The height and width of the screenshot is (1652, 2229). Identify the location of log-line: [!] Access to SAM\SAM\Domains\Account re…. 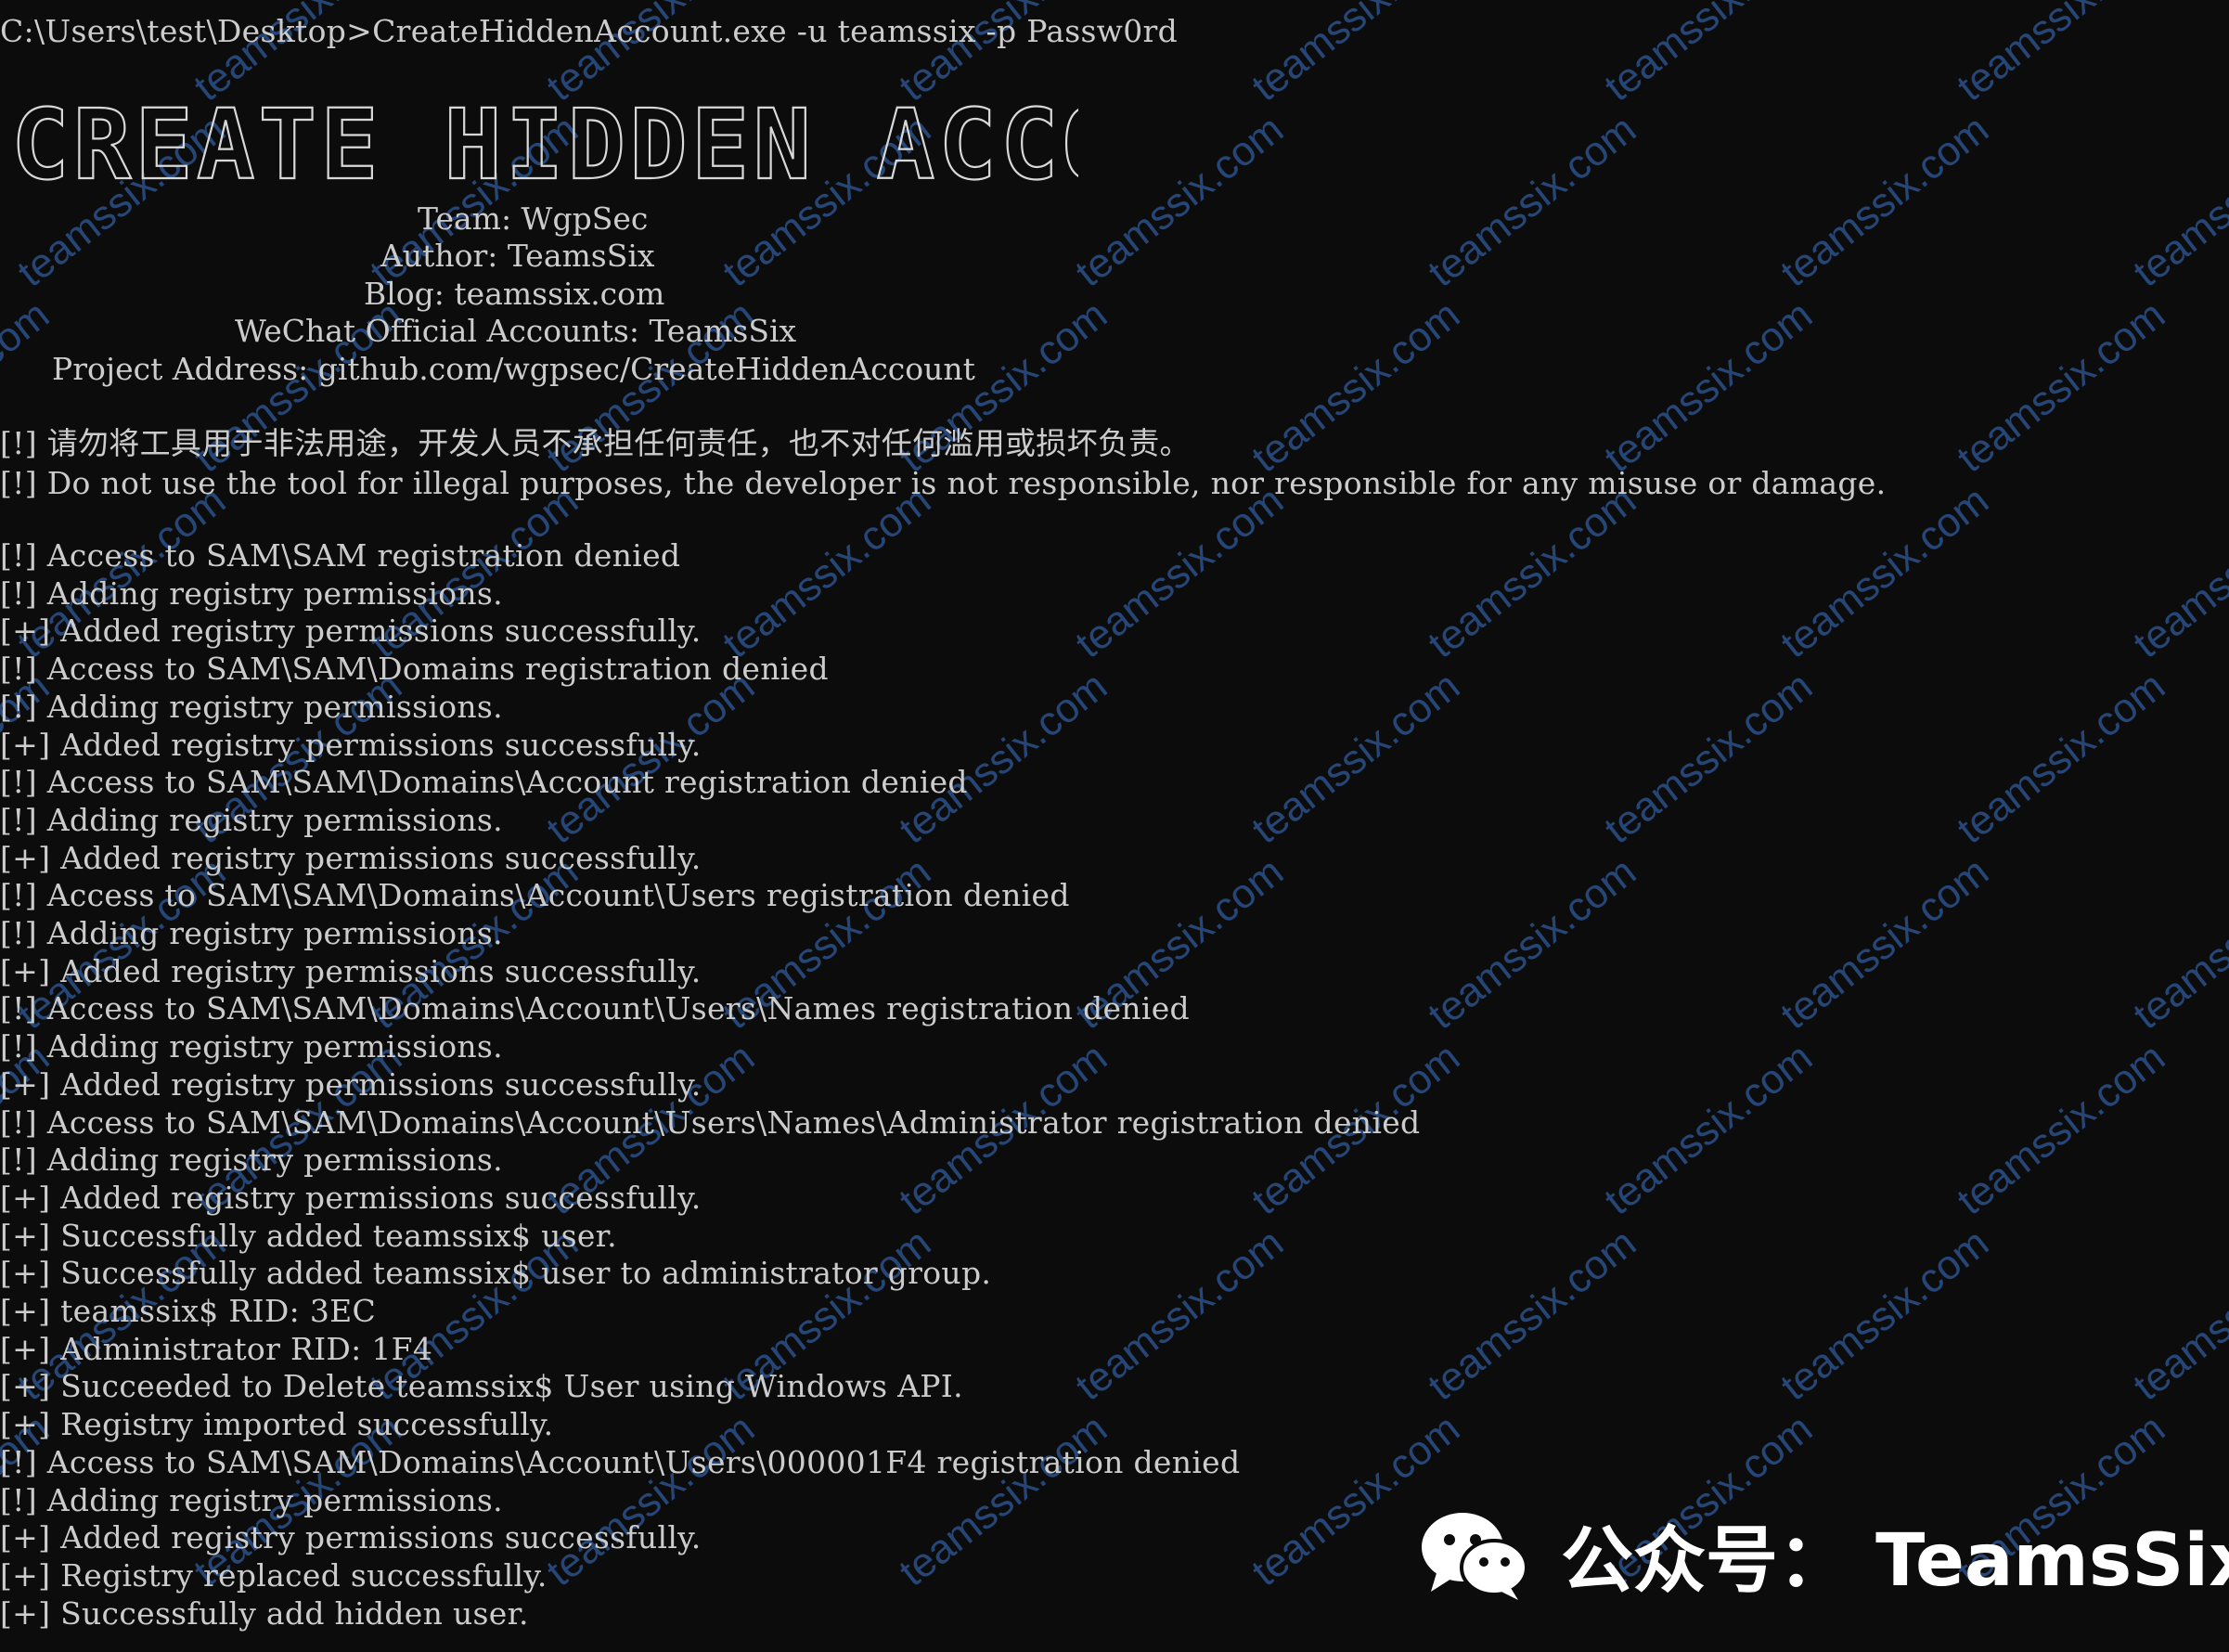
(484, 782).